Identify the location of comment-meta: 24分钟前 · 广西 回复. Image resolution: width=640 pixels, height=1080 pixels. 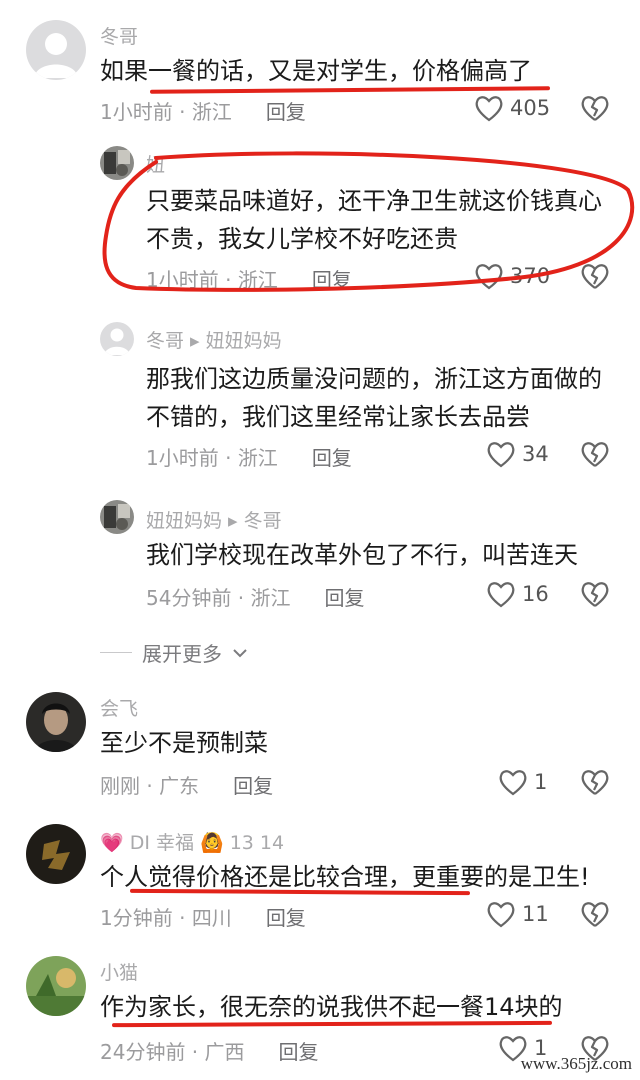
(209, 1052).